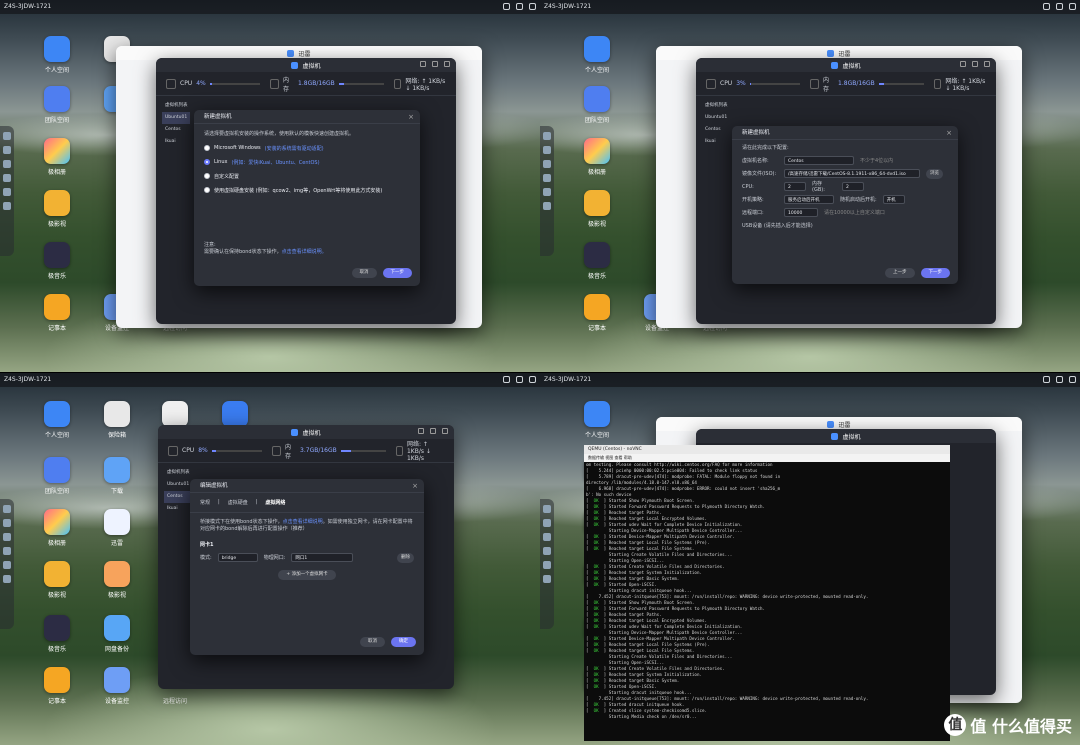 This screenshot has width=1080, height=745. What do you see at coordinates (307, 176) in the screenshot?
I see `option-custom: 自定义配置` at bounding box center [307, 176].